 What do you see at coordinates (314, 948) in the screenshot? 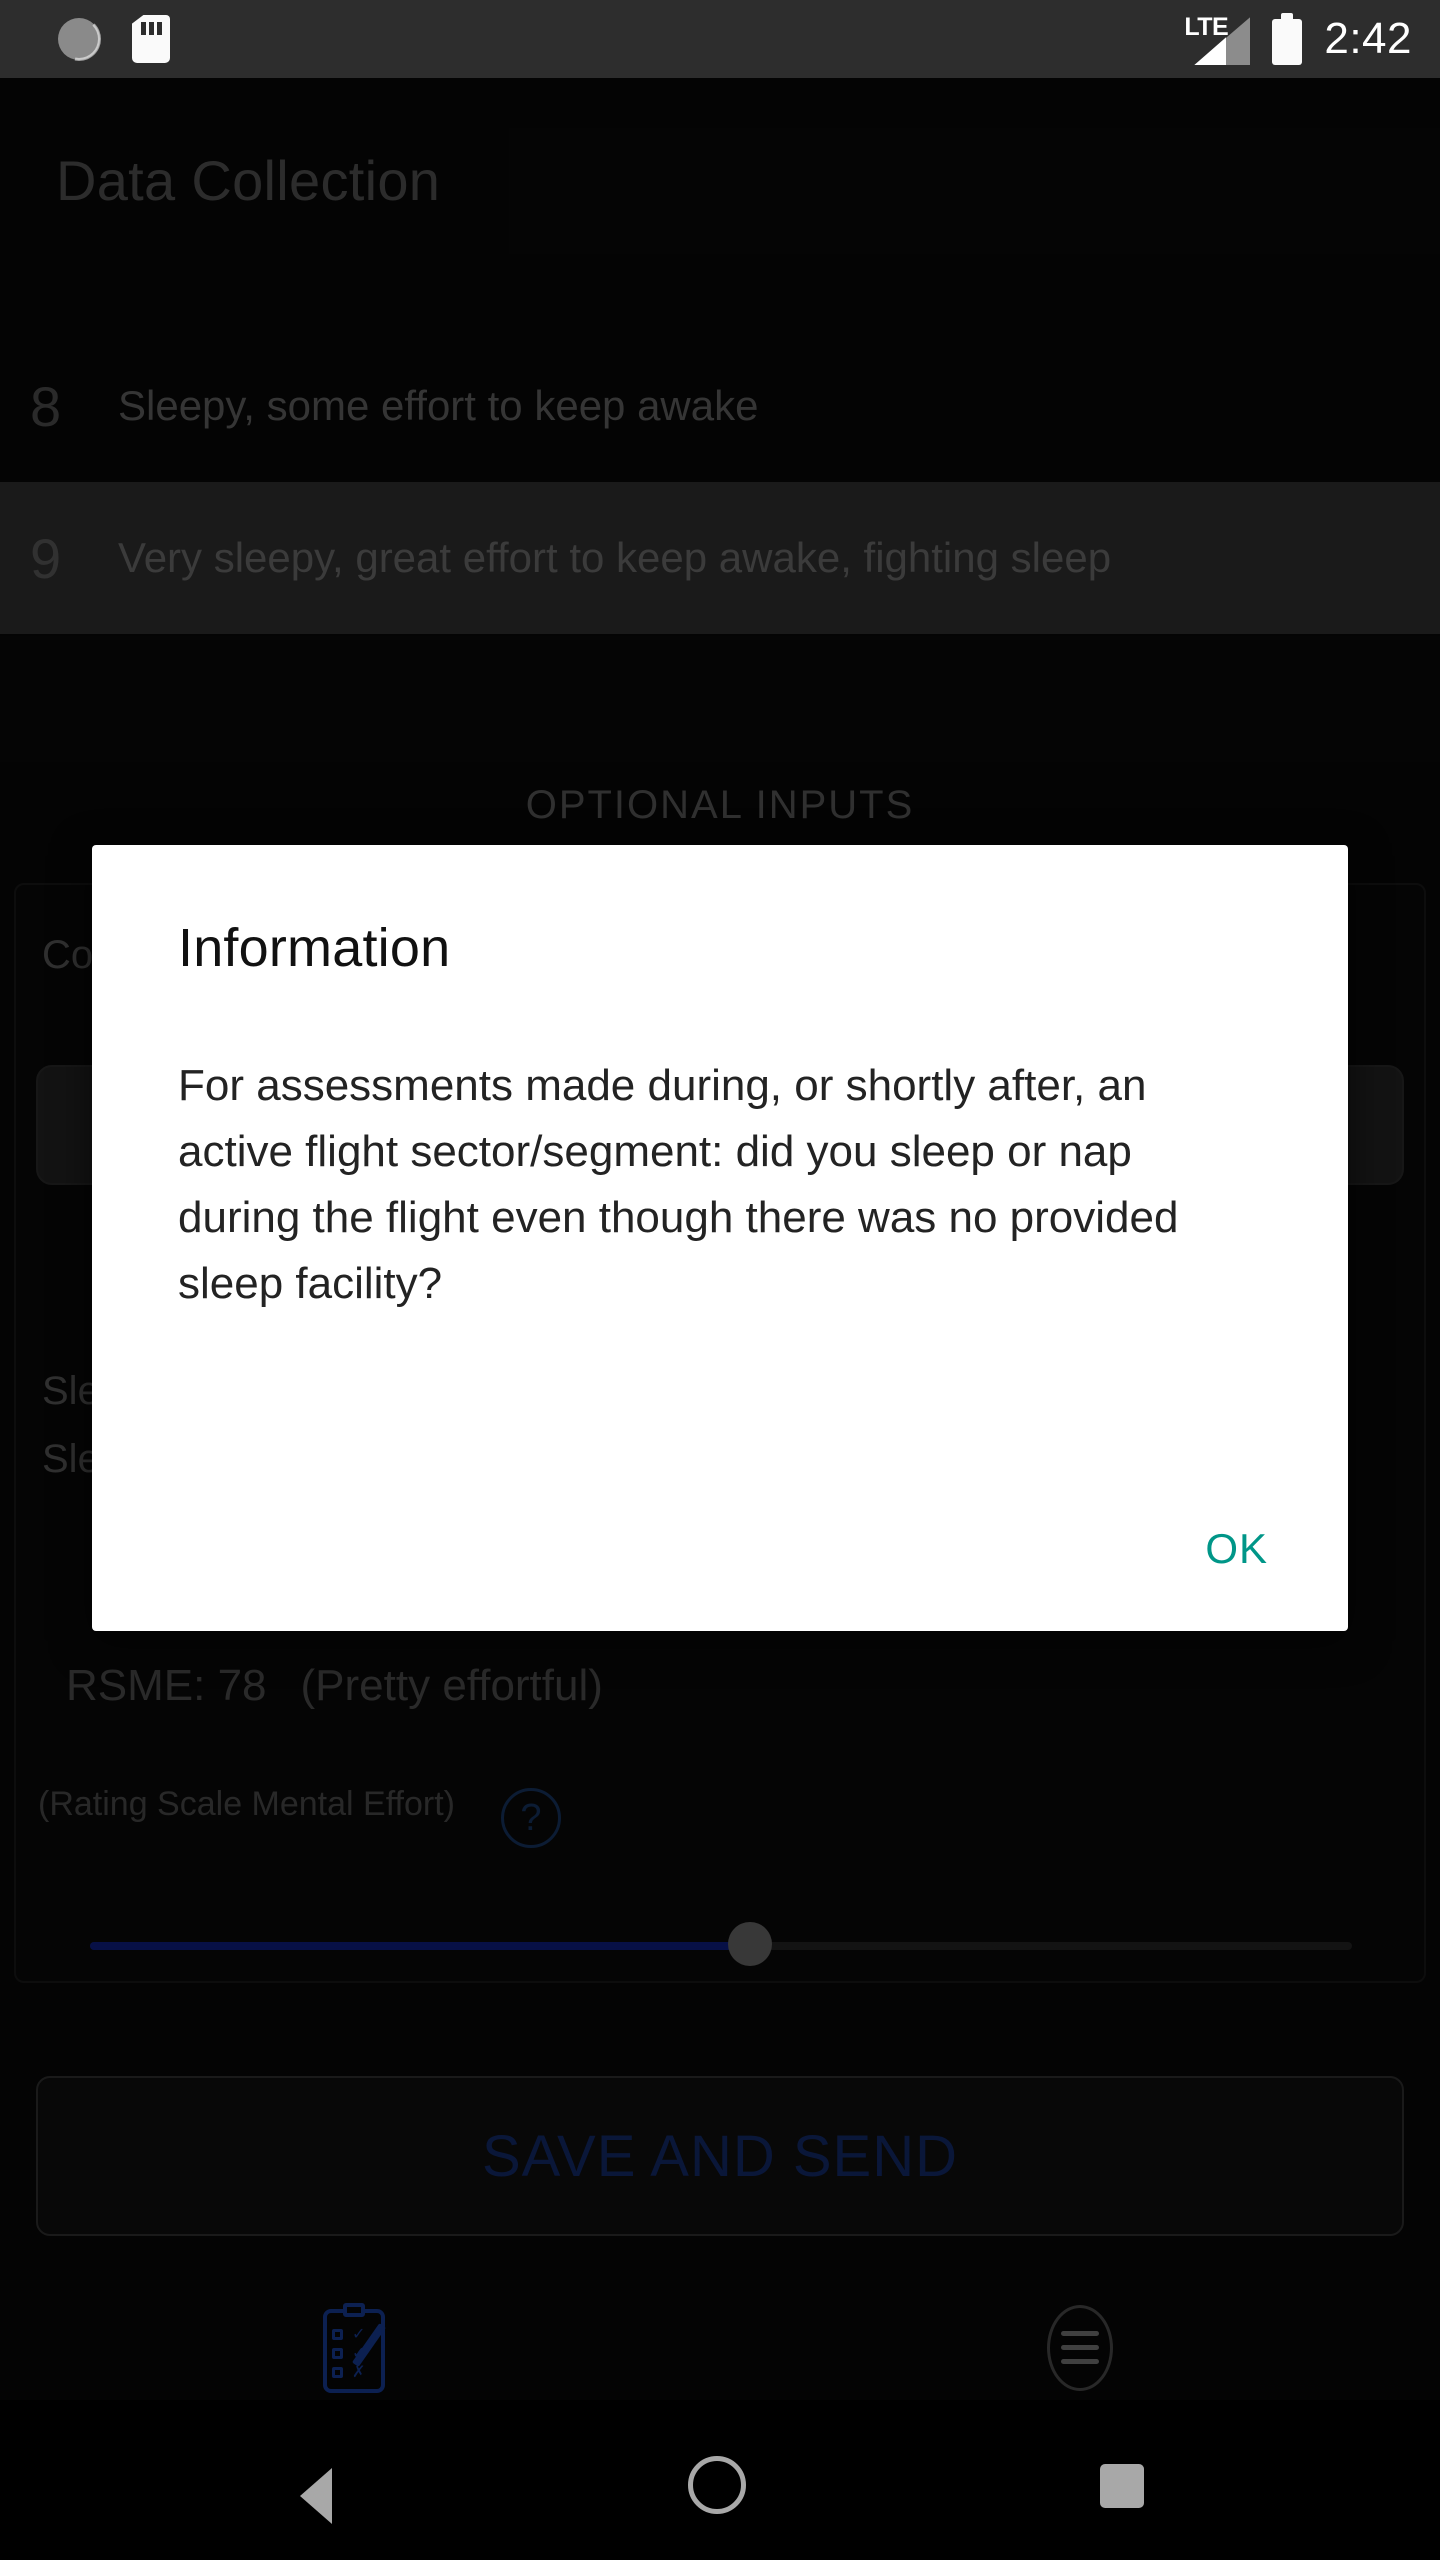
I see `dialog-title: Information` at bounding box center [314, 948].